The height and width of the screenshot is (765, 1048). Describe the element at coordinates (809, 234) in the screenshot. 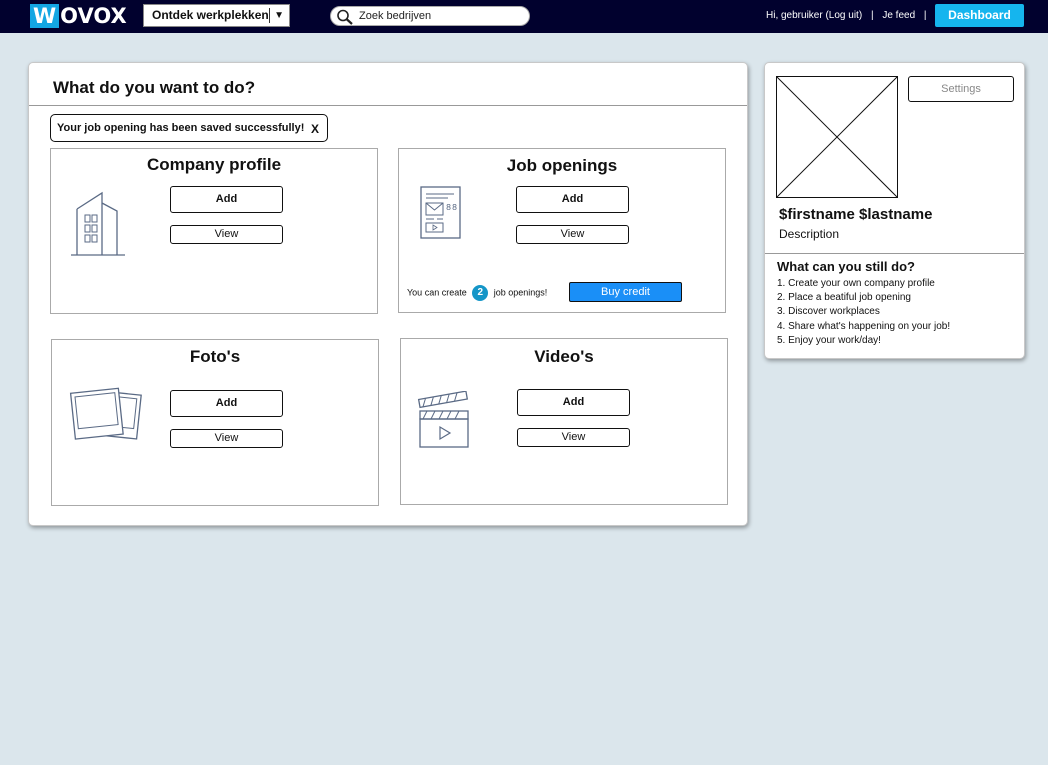

I see `profile-description: Description` at that location.